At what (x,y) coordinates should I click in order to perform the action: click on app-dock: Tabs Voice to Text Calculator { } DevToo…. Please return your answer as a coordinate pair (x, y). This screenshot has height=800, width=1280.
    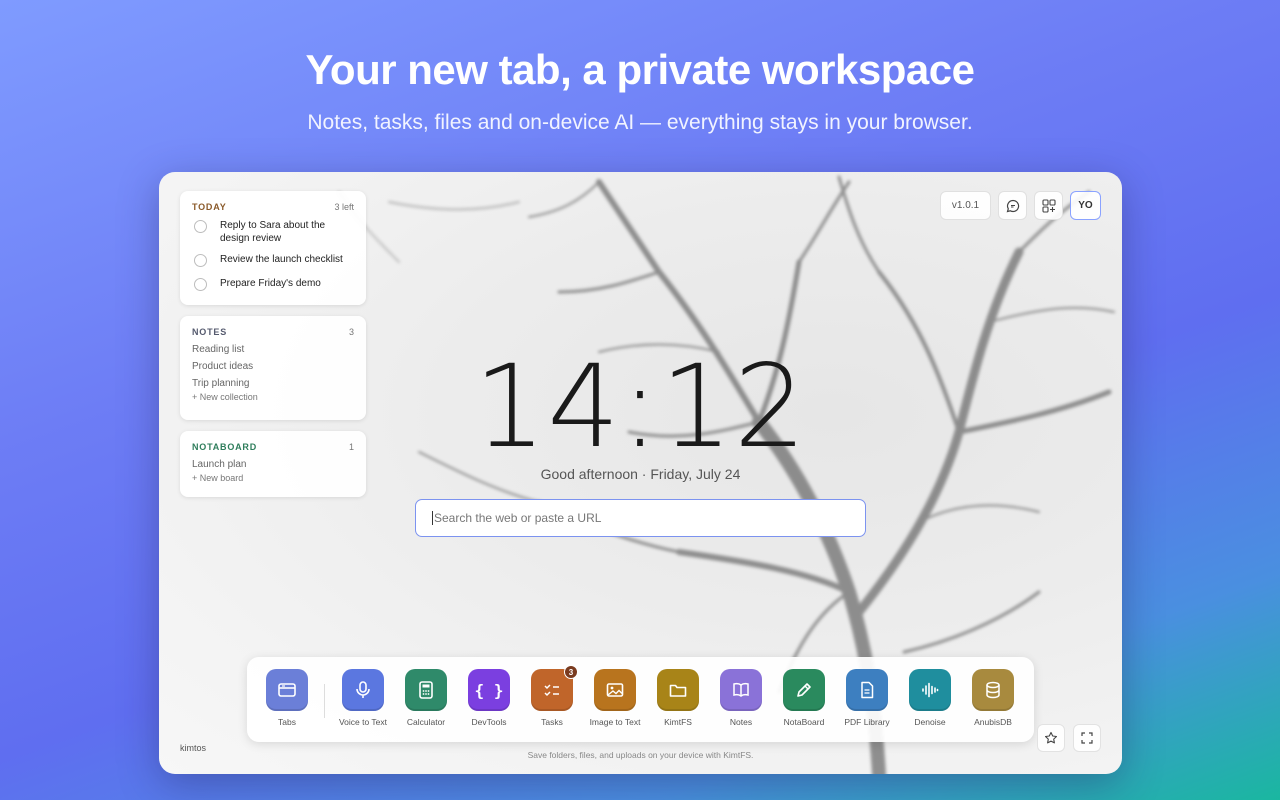
    Looking at the image, I should click on (640, 699).